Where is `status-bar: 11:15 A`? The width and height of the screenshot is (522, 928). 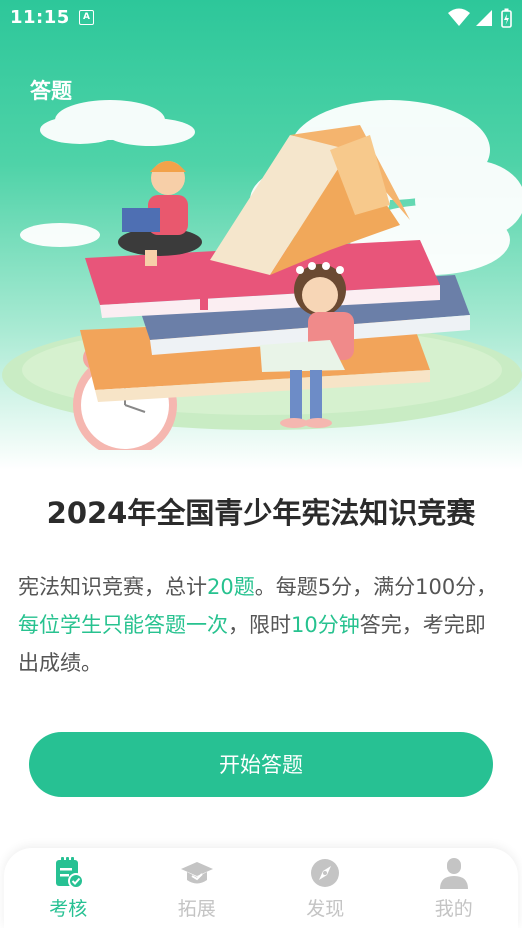
status-bar: 11:15 A is located at coordinates (261, 18).